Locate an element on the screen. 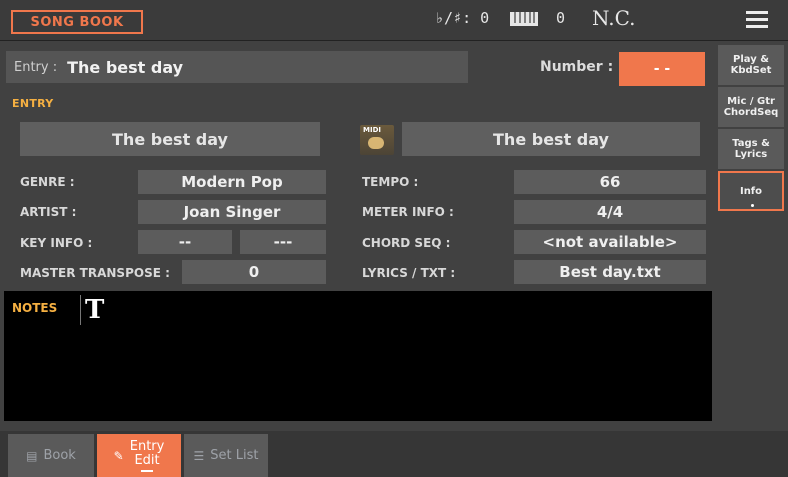  lyrics-txt-label: LYRICS / TXT : is located at coordinates (409, 273).